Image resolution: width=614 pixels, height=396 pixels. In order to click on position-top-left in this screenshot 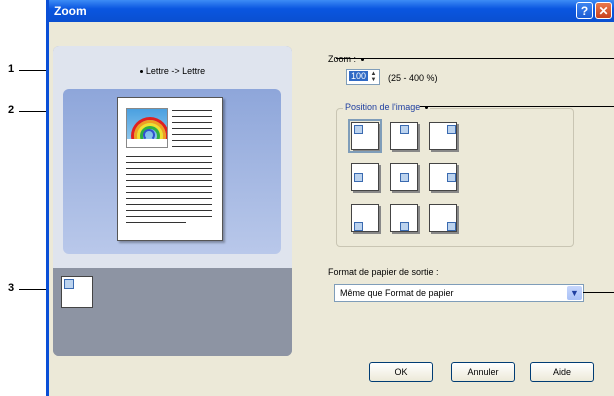, I will do `click(365, 136)`.